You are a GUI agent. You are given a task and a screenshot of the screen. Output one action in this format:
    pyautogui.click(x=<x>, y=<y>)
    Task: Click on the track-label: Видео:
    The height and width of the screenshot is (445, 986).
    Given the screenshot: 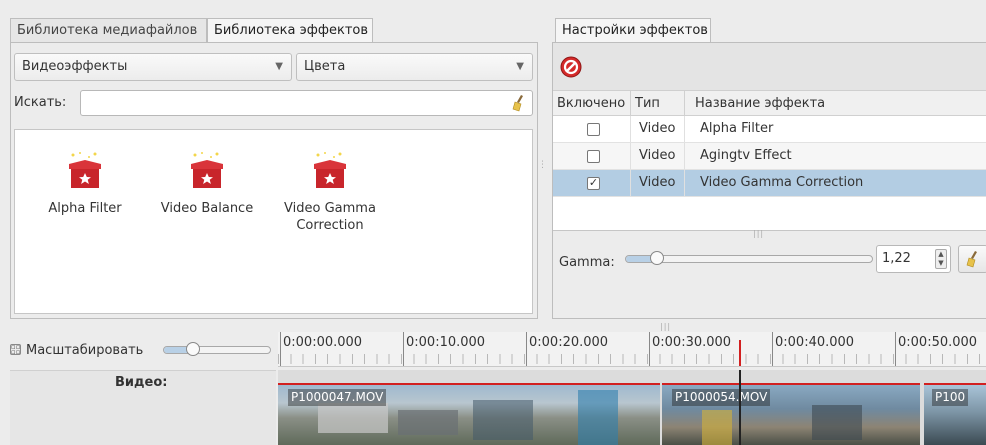 What is the action you would take?
    pyautogui.click(x=141, y=382)
    